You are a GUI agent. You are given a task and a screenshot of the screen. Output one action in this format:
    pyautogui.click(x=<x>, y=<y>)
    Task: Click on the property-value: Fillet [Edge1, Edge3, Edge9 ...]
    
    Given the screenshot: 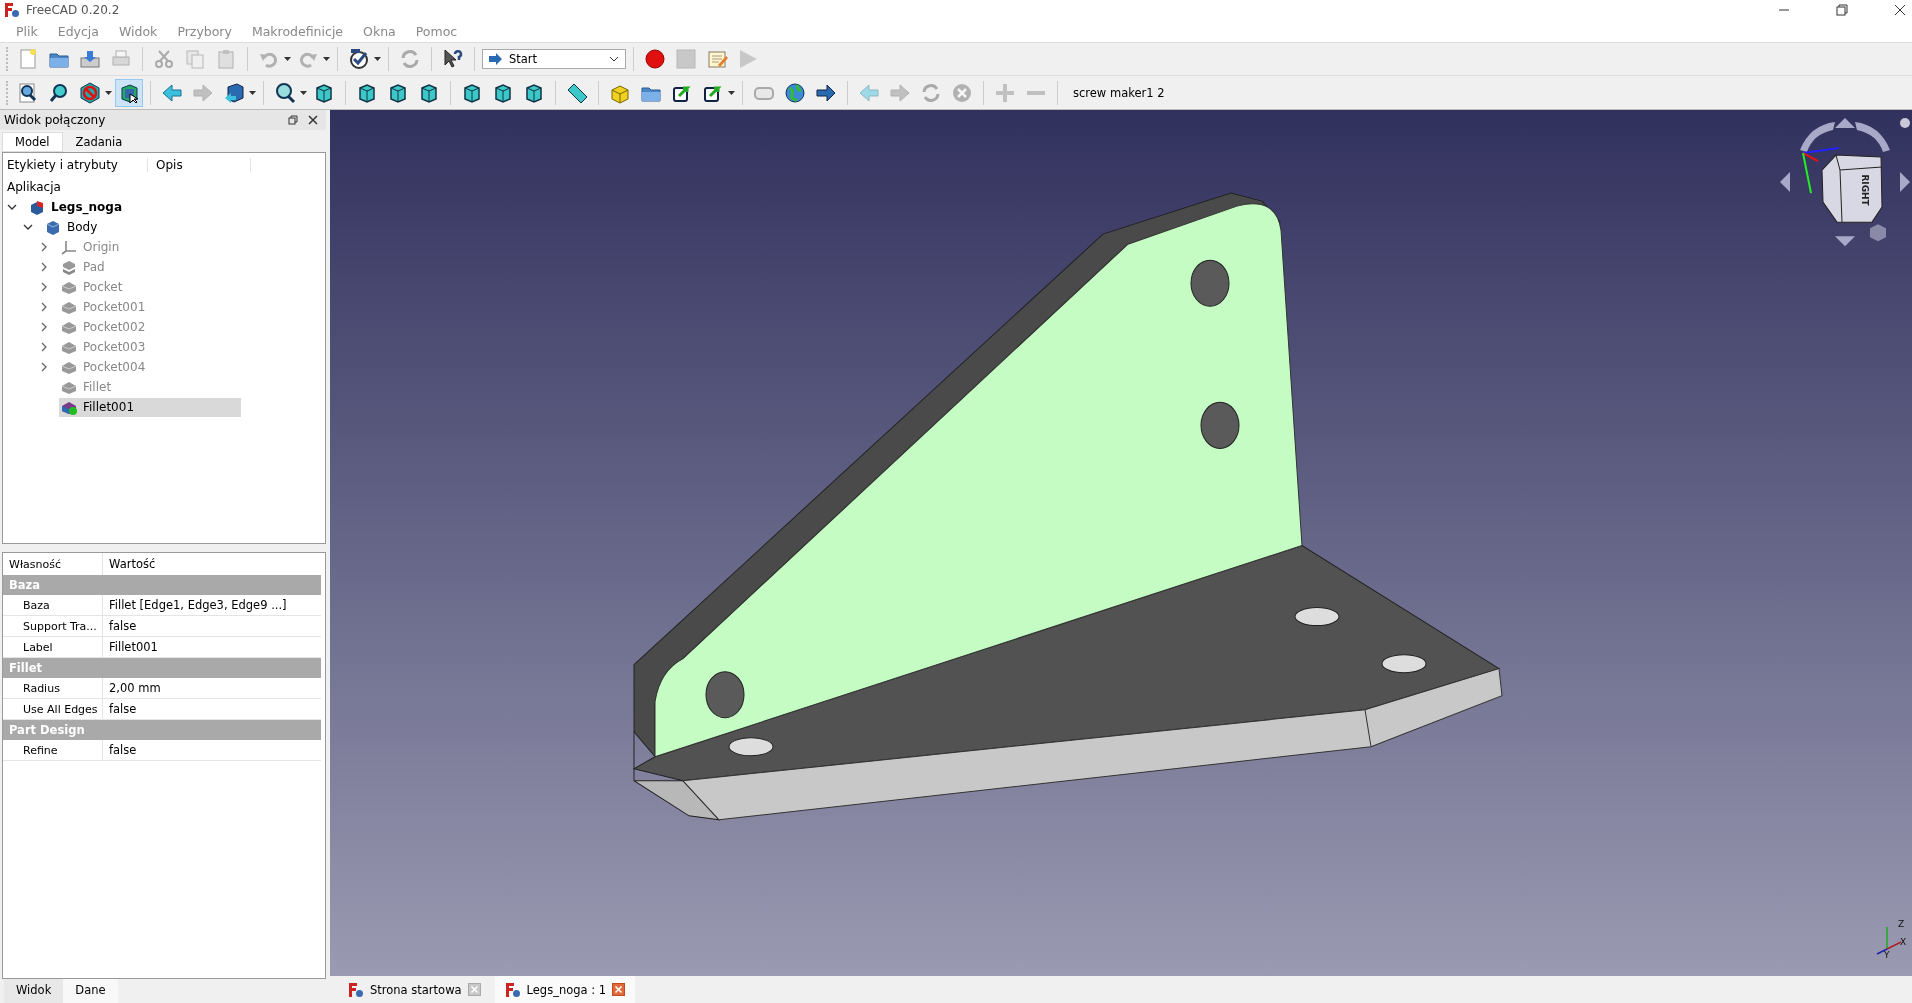 What is the action you would take?
    pyautogui.click(x=195, y=605)
    